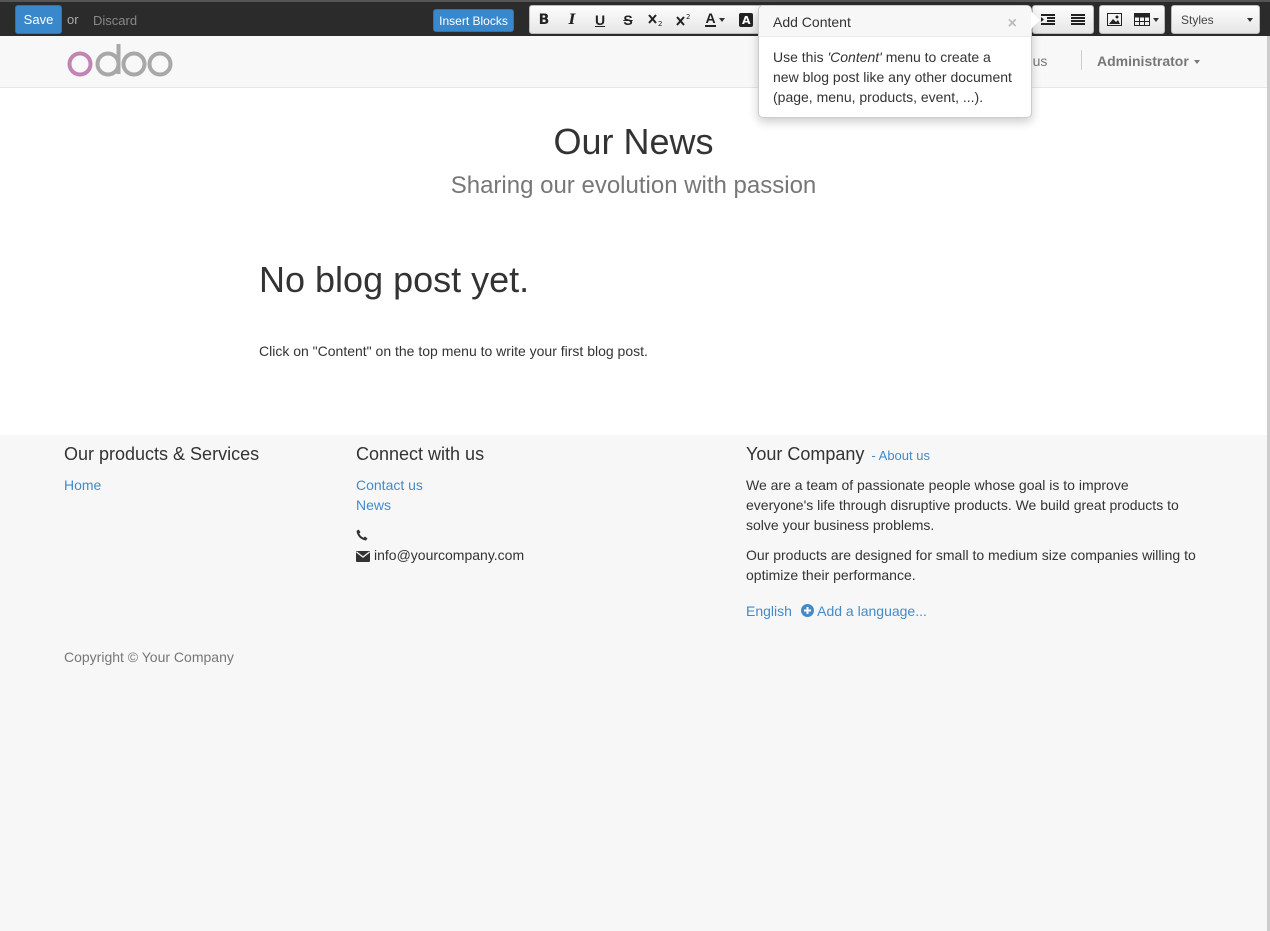 The width and height of the screenshot is (1270, 931). What do you see at coordinates (162, 454) in the screenshot?
I see `footer-products-heading: Our products & Services` at bounding box center [162, 454].